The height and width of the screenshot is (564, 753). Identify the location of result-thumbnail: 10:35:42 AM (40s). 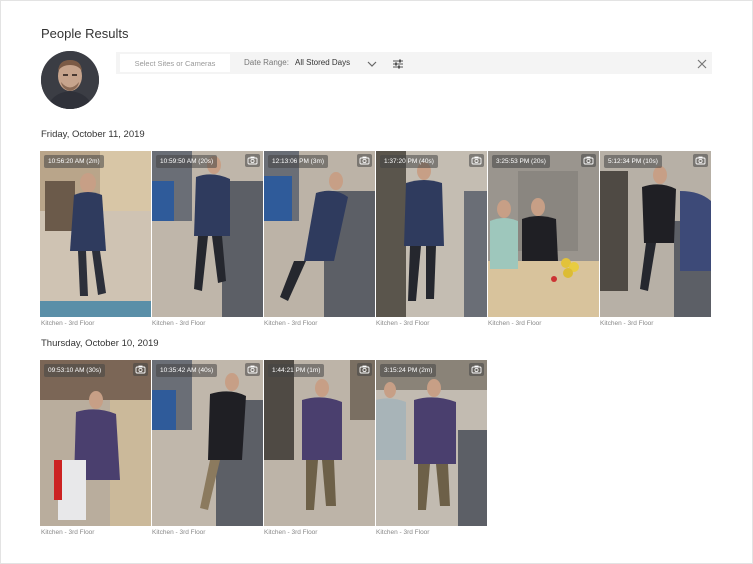
(207, 443).